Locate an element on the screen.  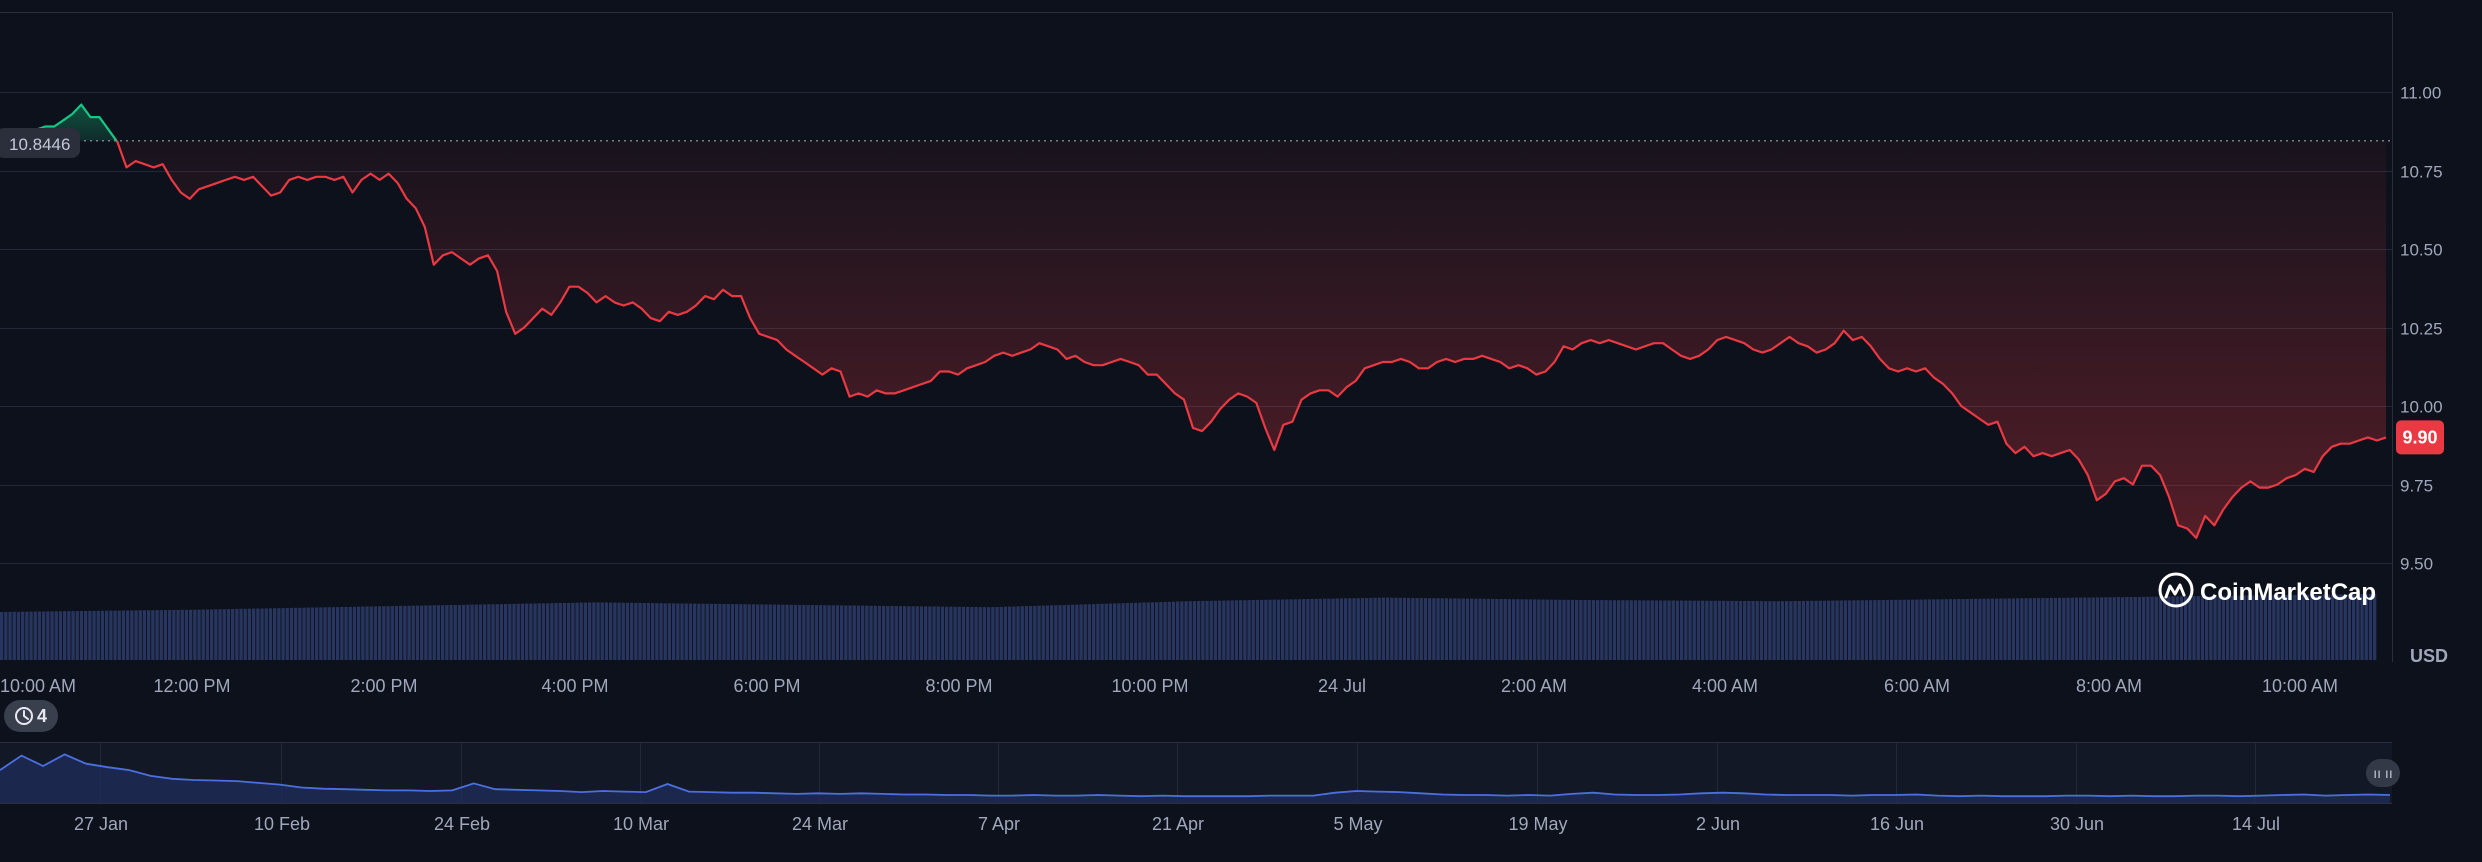
reference-price-label: 10.8446 is located at coordinates (39, 144).